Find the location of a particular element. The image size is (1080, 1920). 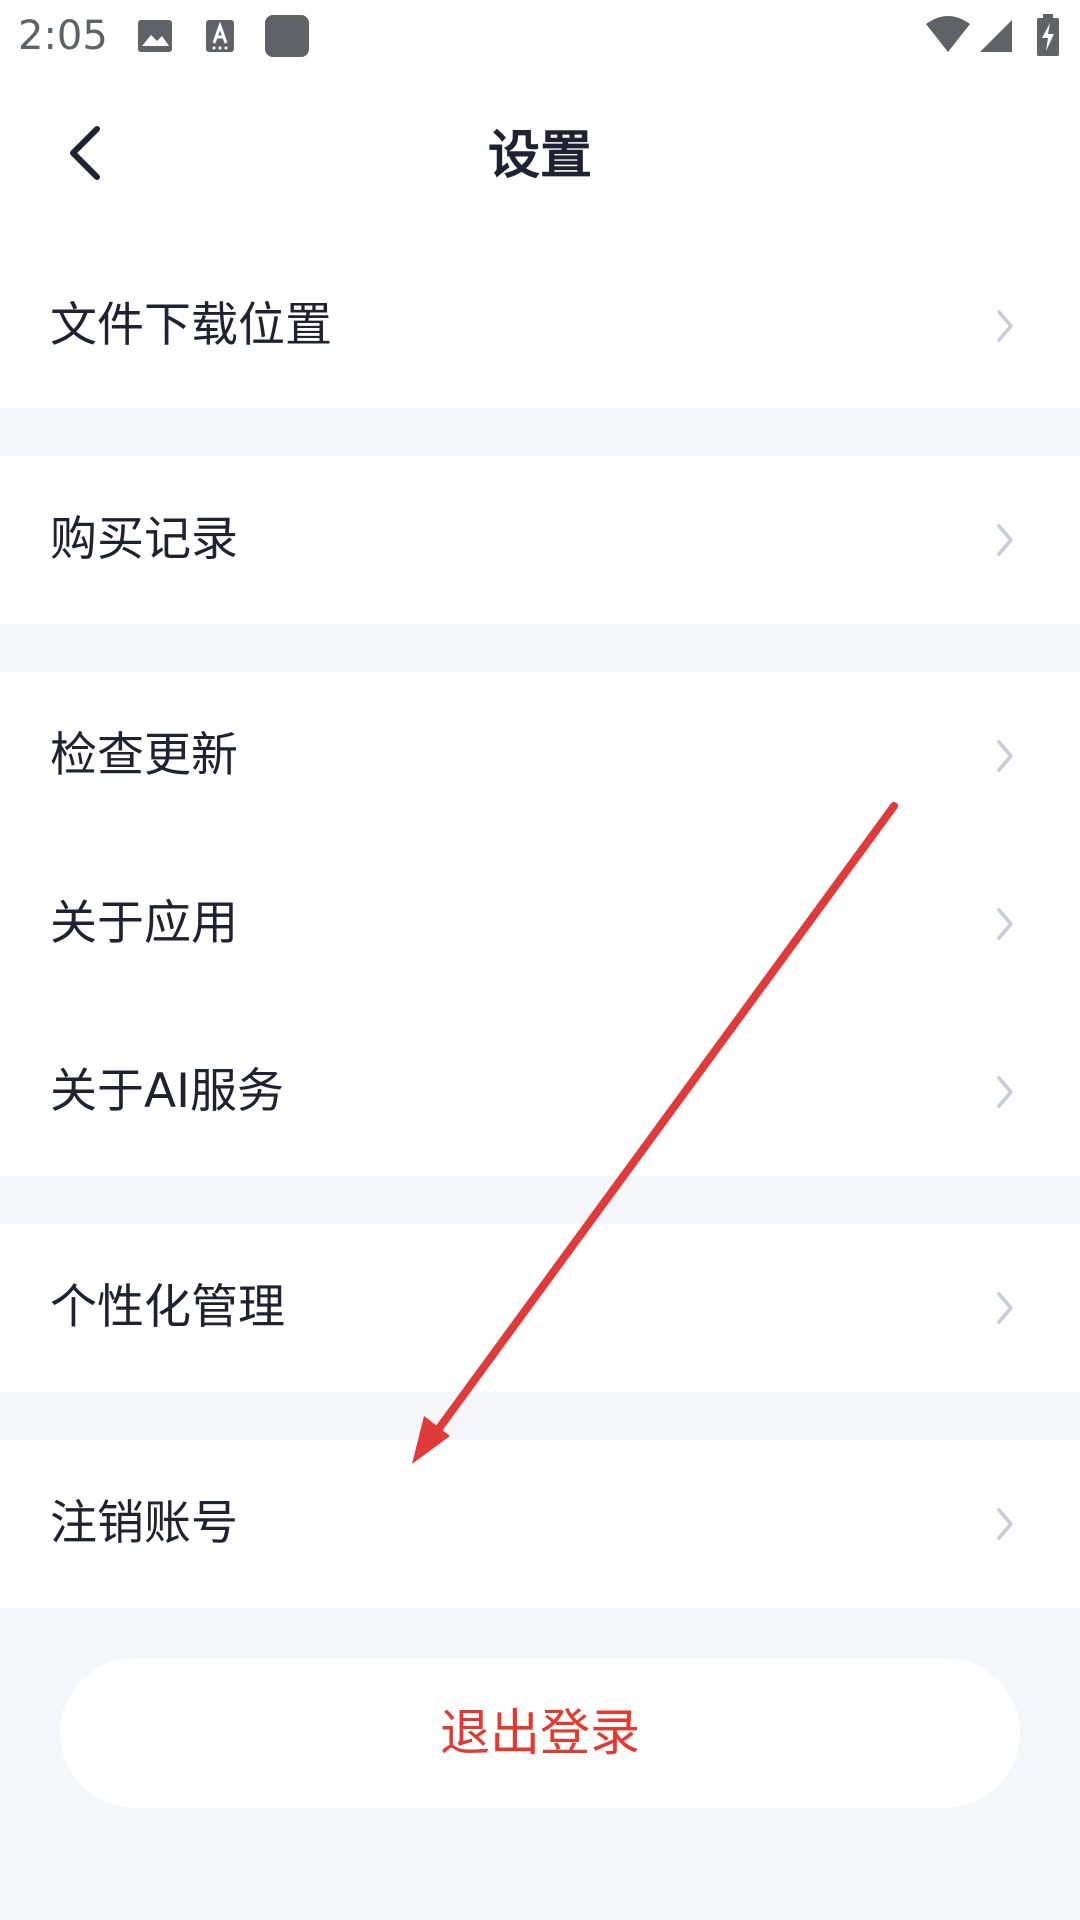

settings-item-label: 购买记录 is located at coordinates (144, 539).